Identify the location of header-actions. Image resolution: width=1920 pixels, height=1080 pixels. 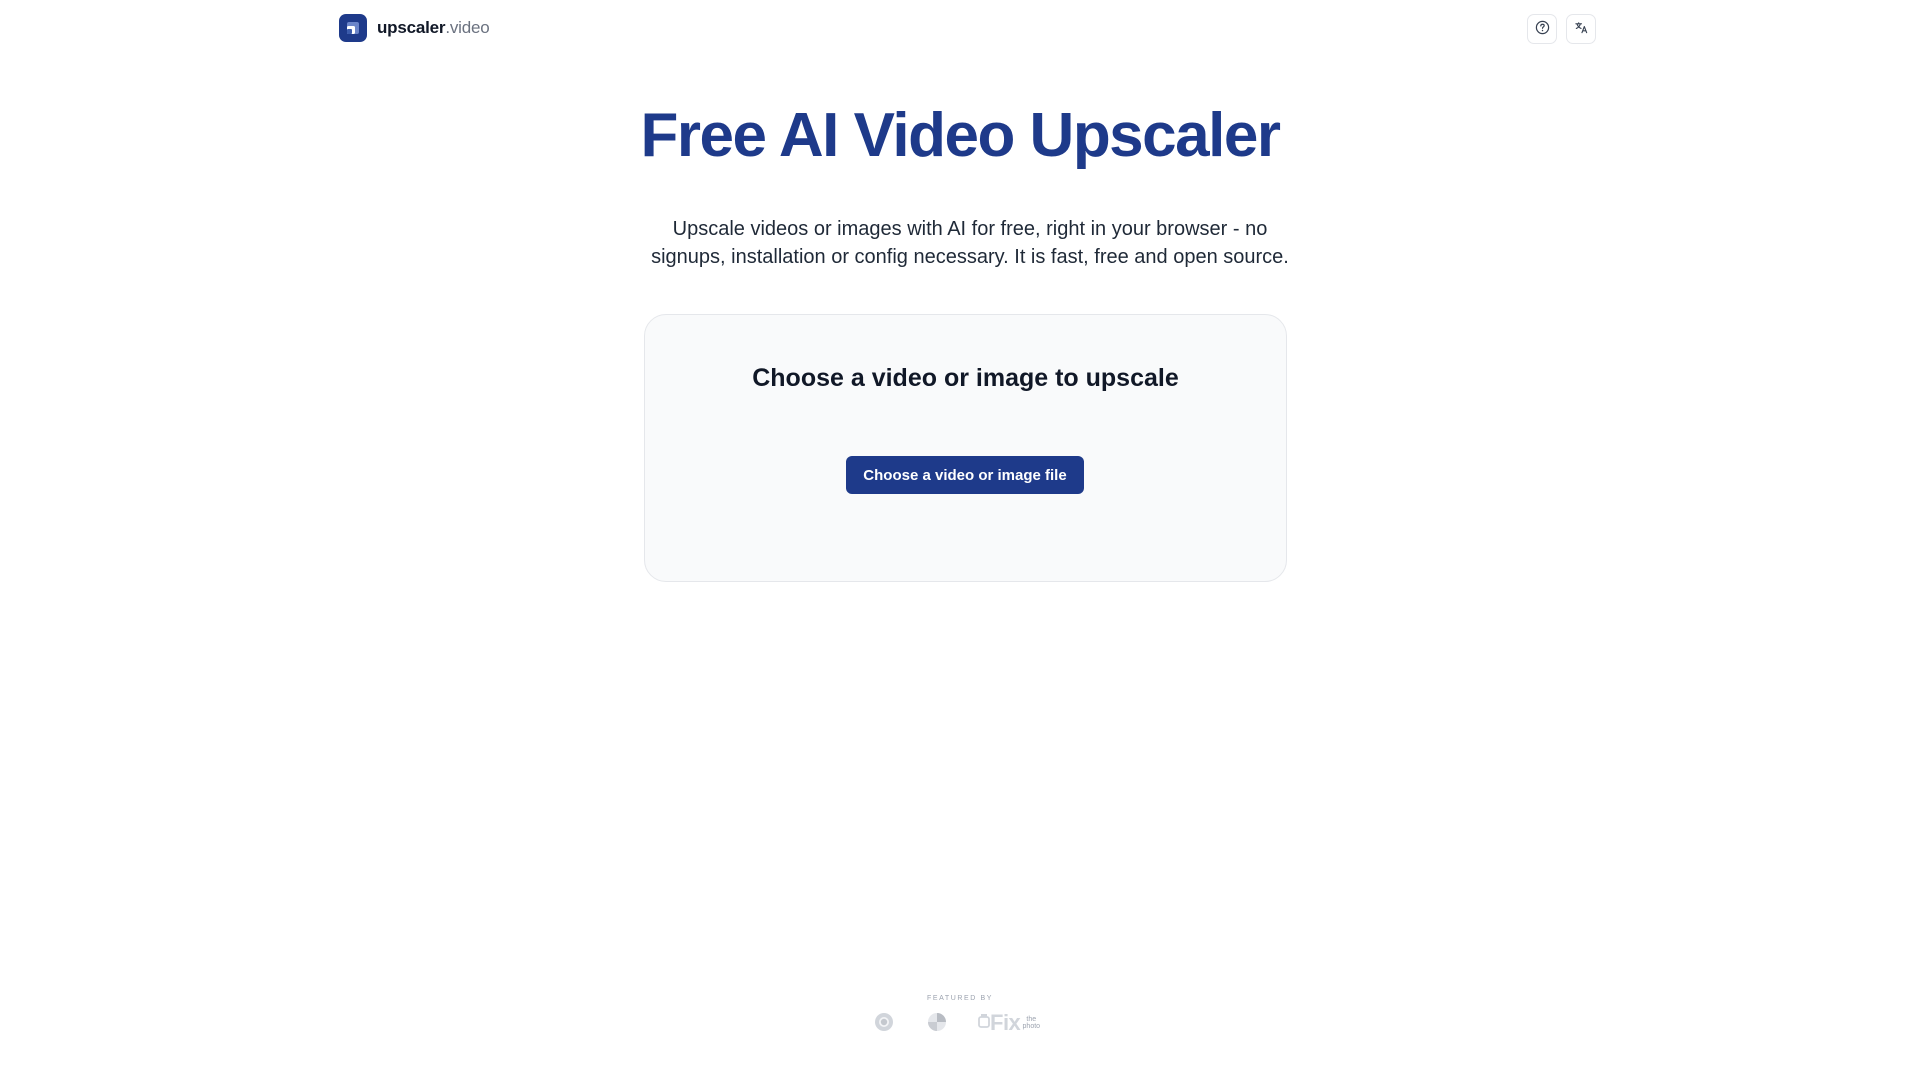
(1561, 29).